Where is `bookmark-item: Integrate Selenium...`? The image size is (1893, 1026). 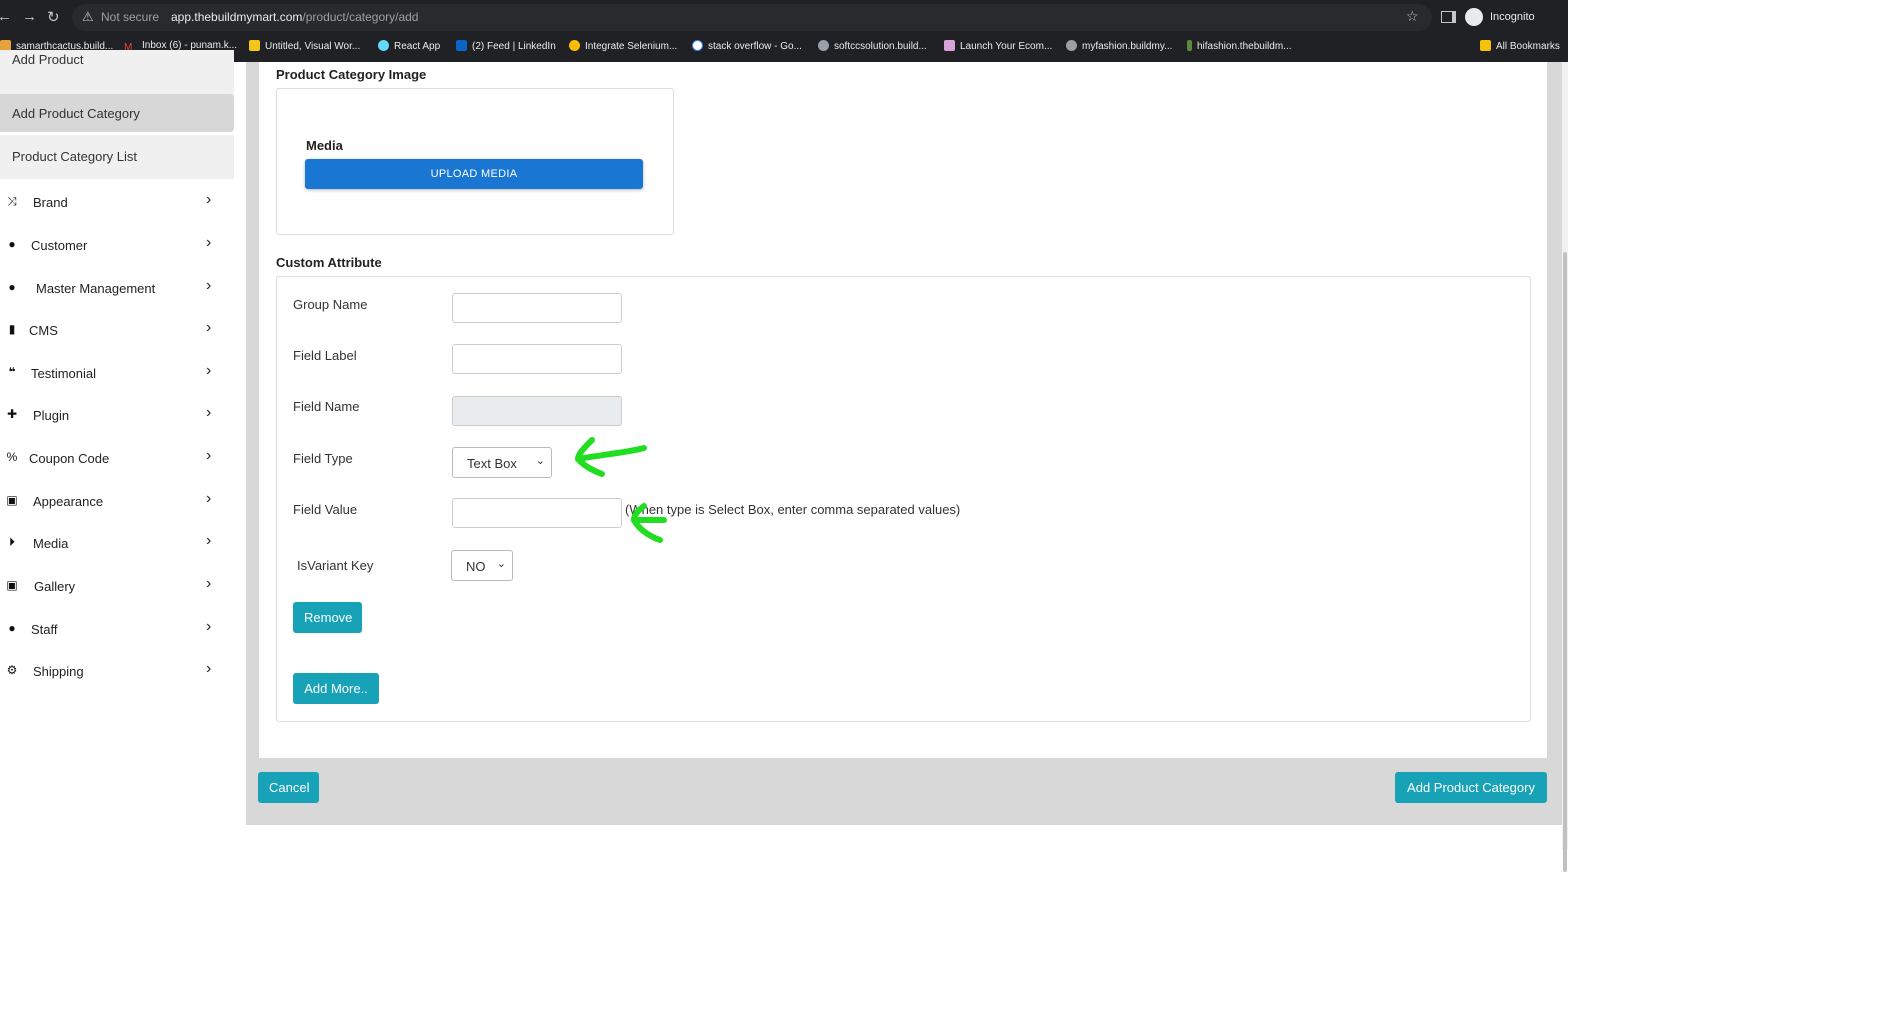
bookmark-item: Integrate Selenium... is located at coordinates (623, 46).